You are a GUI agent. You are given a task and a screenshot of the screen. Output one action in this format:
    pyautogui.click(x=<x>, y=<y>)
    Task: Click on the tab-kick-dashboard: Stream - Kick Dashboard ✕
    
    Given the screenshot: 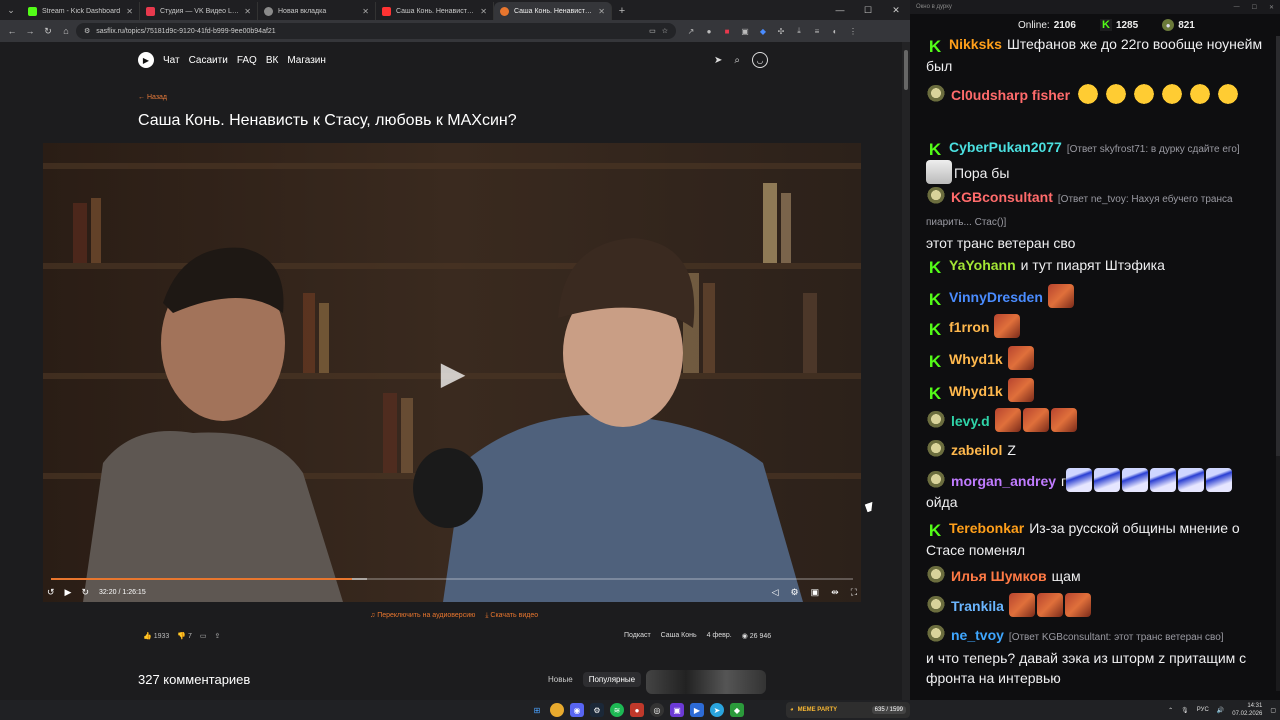 What is the action you would take?
    pyautogui.click(x=81, y=11)
    